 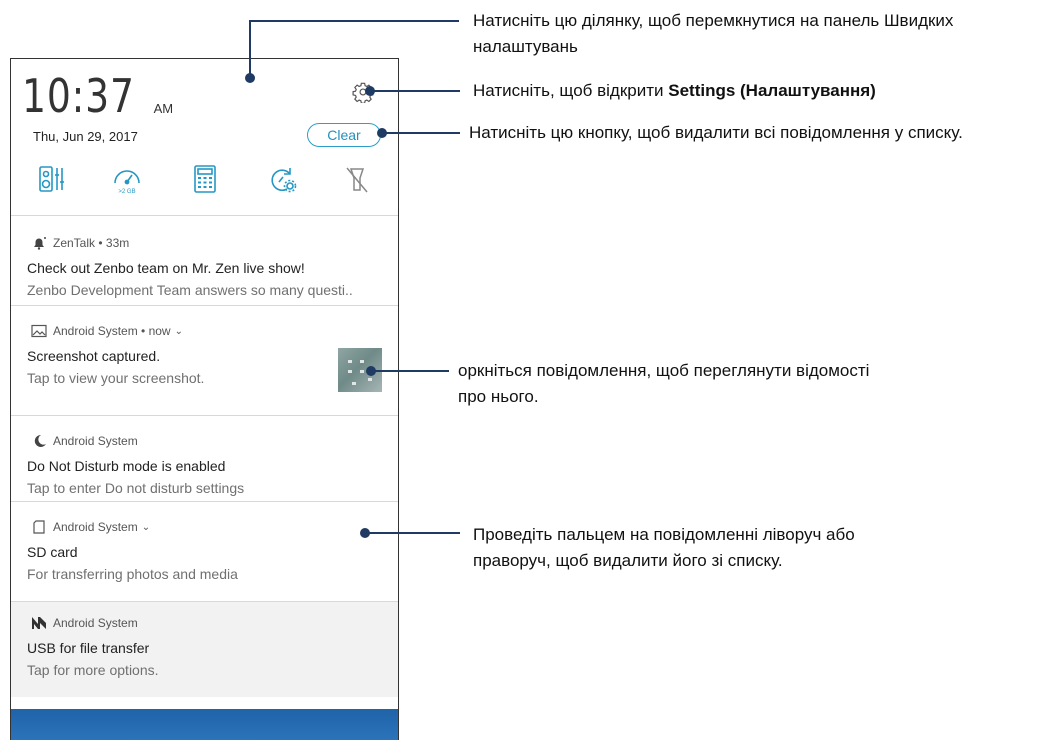 What do you see at coordinates (85, 136) in the screenshot?
I see `date-label: Thu, Jun 29, 2017` at bounding box center [85, 136].